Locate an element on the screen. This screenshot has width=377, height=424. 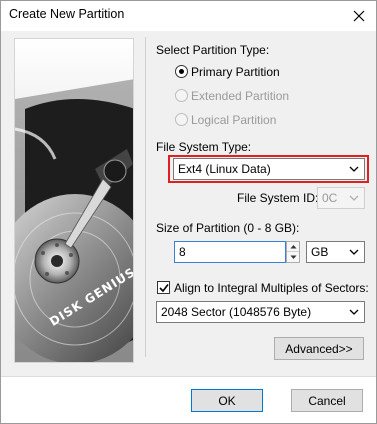
size-unit-select: GB is located at coordinates (335, 252).